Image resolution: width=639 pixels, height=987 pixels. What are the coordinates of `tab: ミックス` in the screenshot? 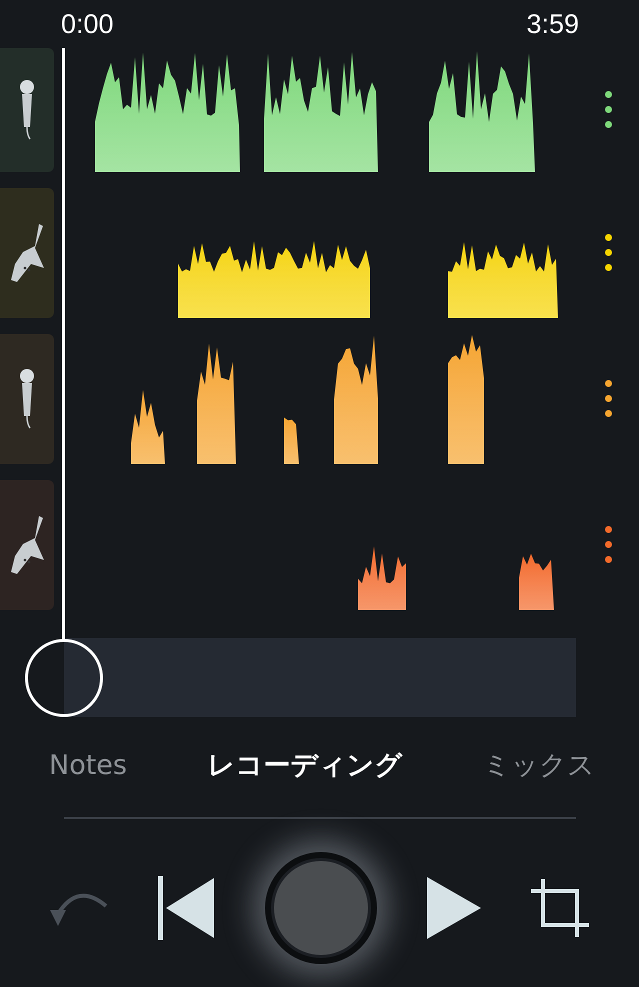 It's located at (538, 766).